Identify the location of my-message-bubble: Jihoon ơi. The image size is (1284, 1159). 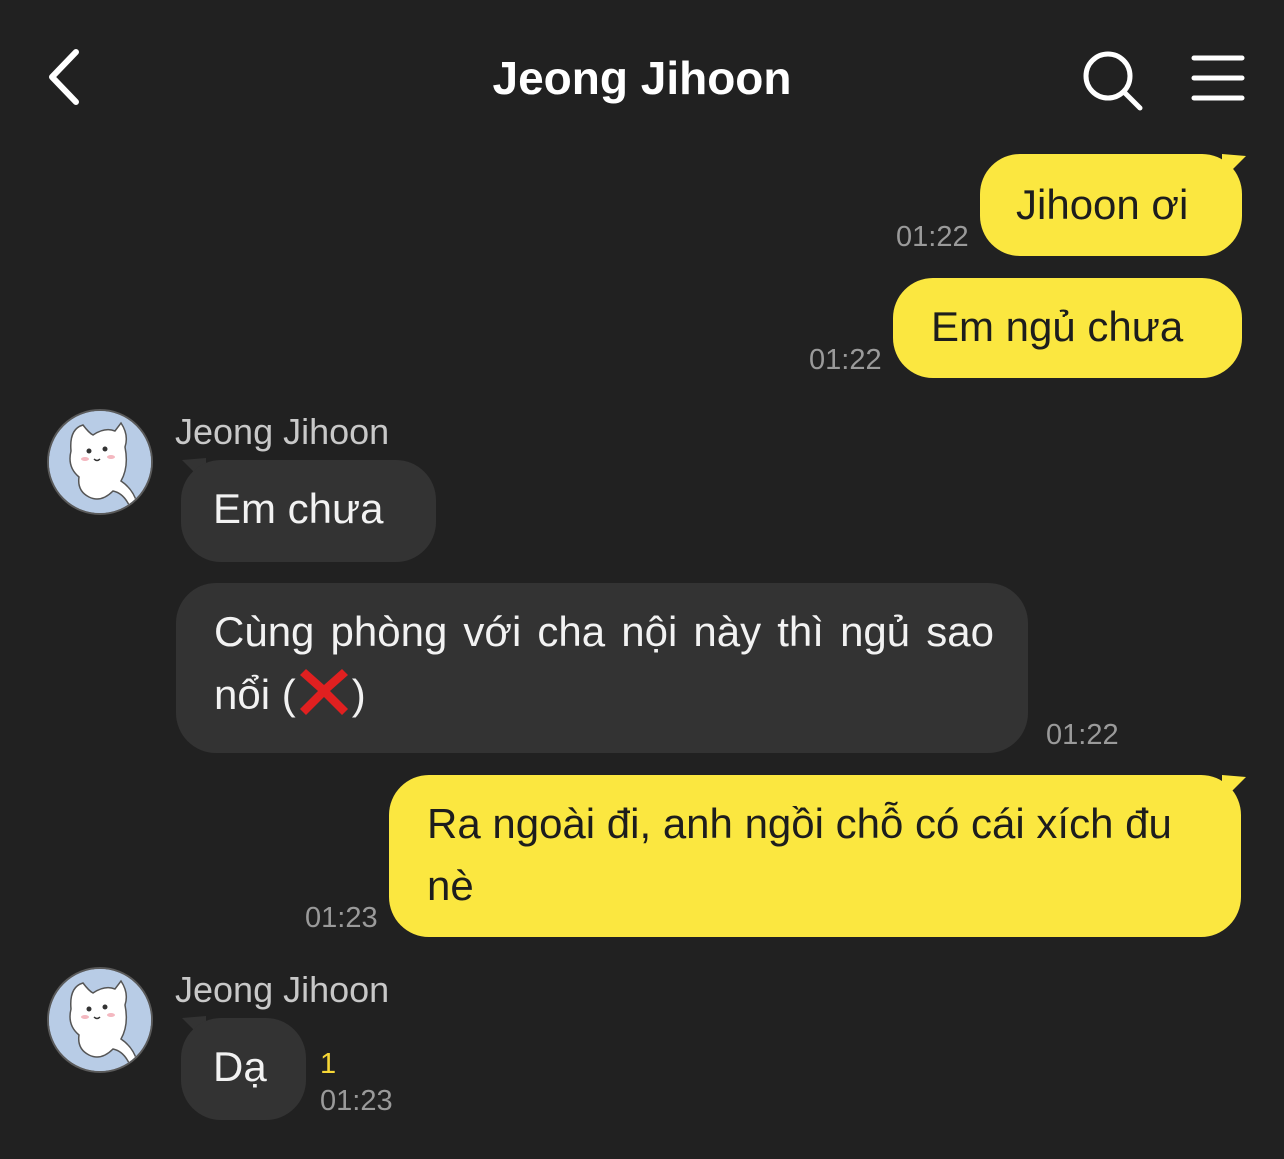
(1111, 205).